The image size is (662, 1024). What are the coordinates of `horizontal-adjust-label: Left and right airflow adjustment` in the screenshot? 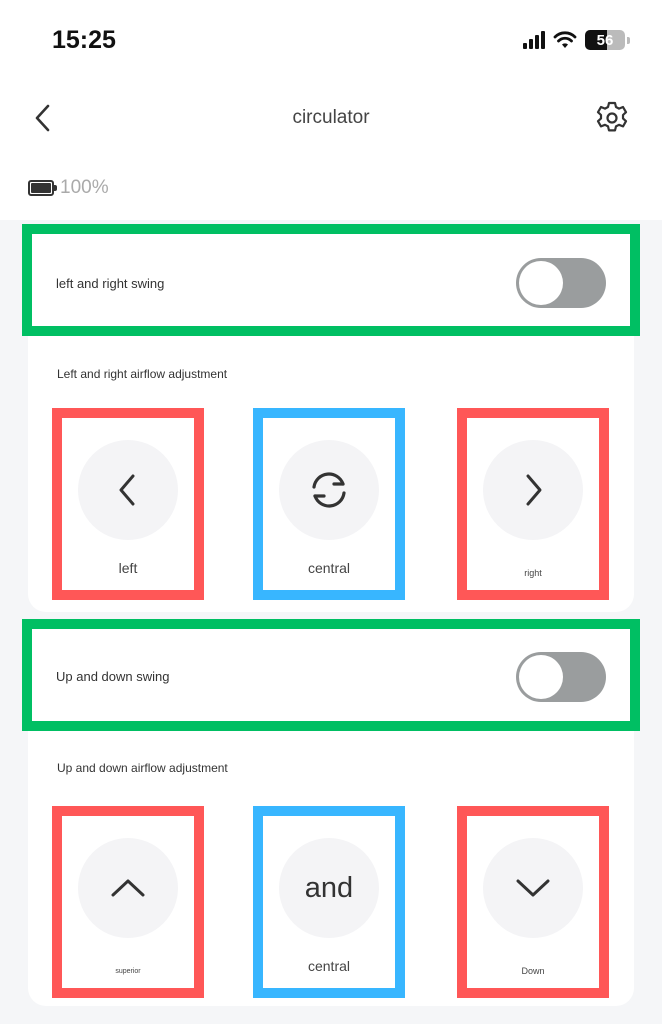 It's located at (142, 374).